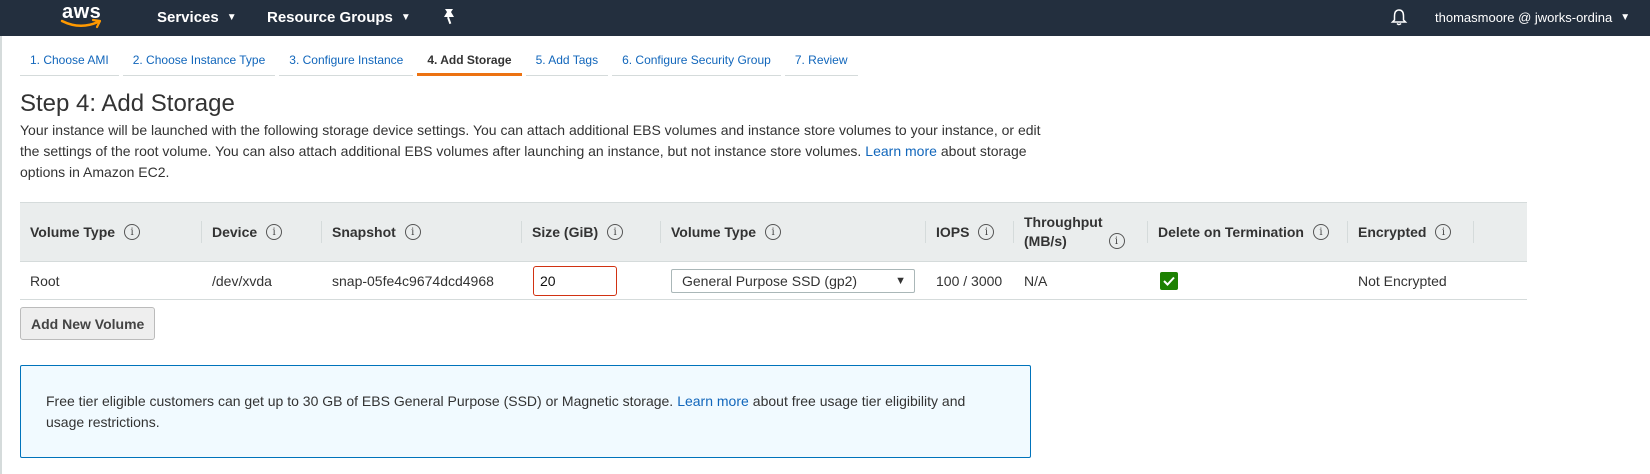 The width and height of the screenshot is (1650, 474). I want to click on header-size-label: Size (GiB), so click(565, 232).